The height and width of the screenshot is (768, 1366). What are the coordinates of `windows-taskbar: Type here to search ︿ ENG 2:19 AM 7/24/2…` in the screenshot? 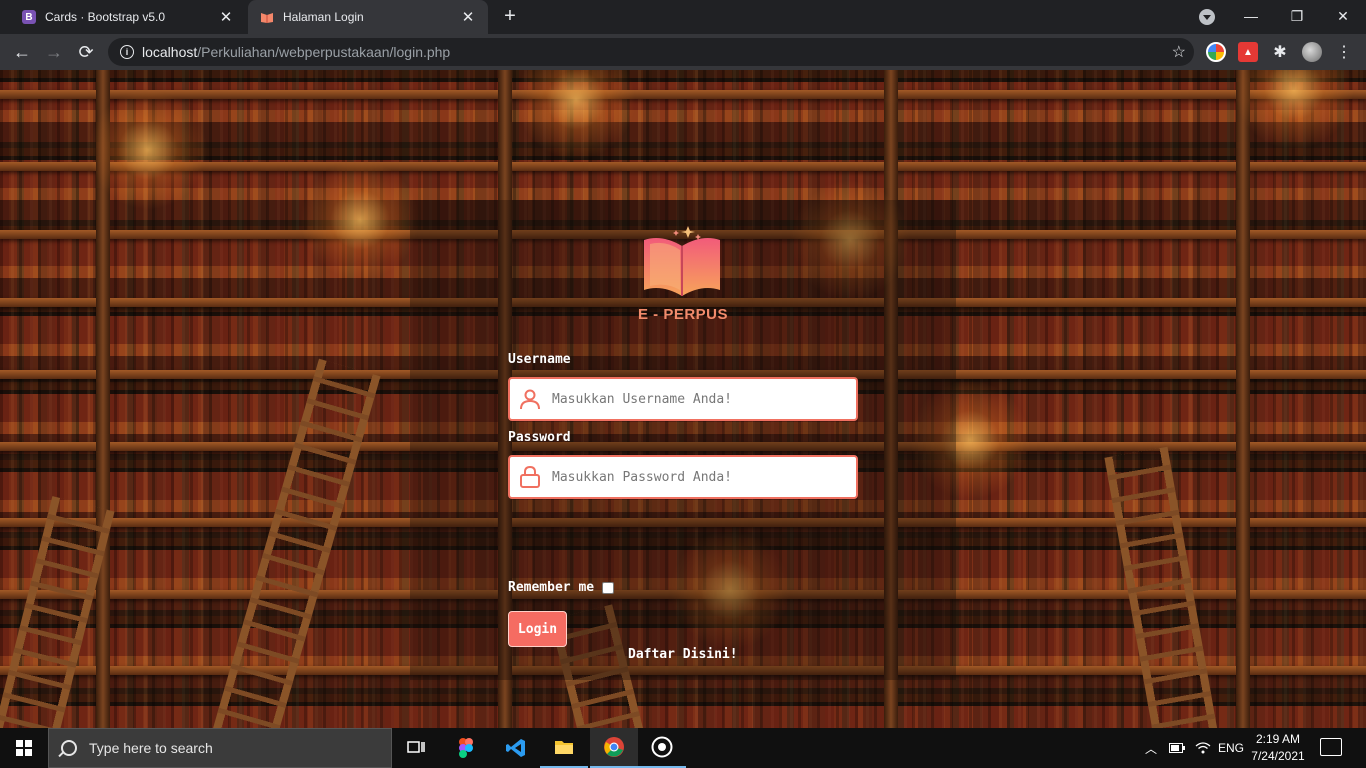 It's located at (683, 748).